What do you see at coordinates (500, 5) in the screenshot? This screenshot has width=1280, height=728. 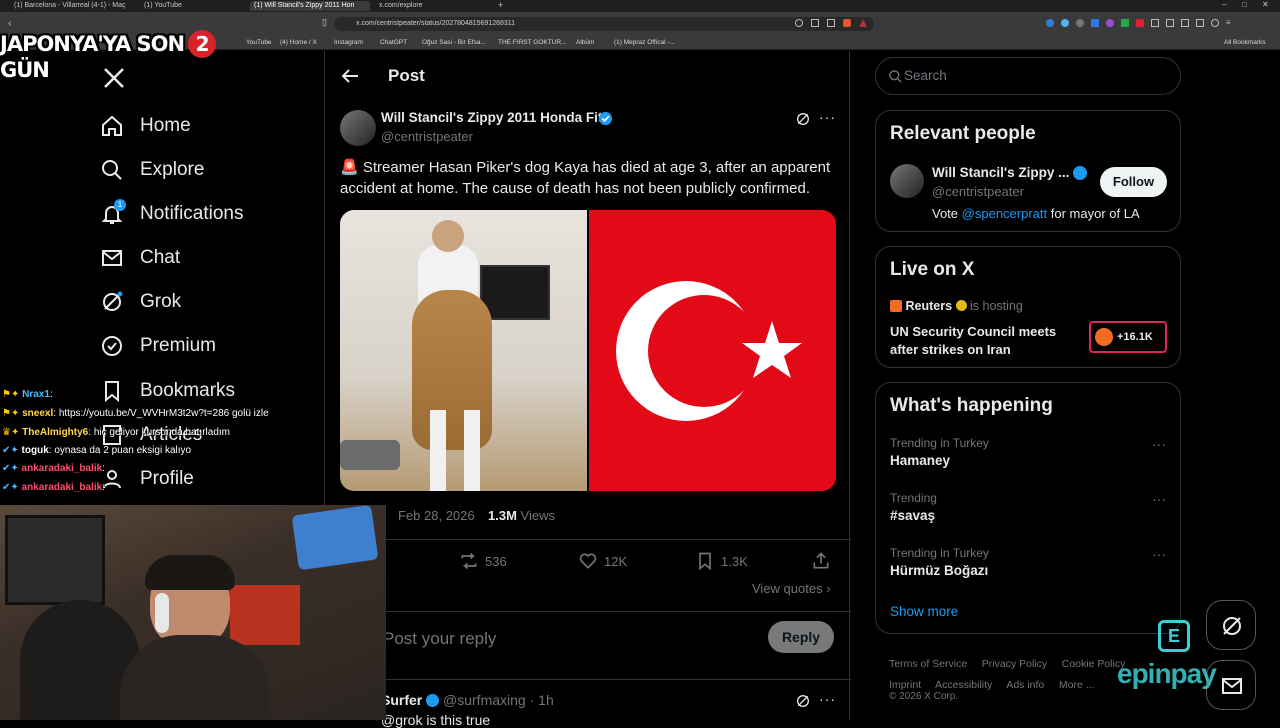 I see `new-tab-icon: +` at bounding box center [500, 5].